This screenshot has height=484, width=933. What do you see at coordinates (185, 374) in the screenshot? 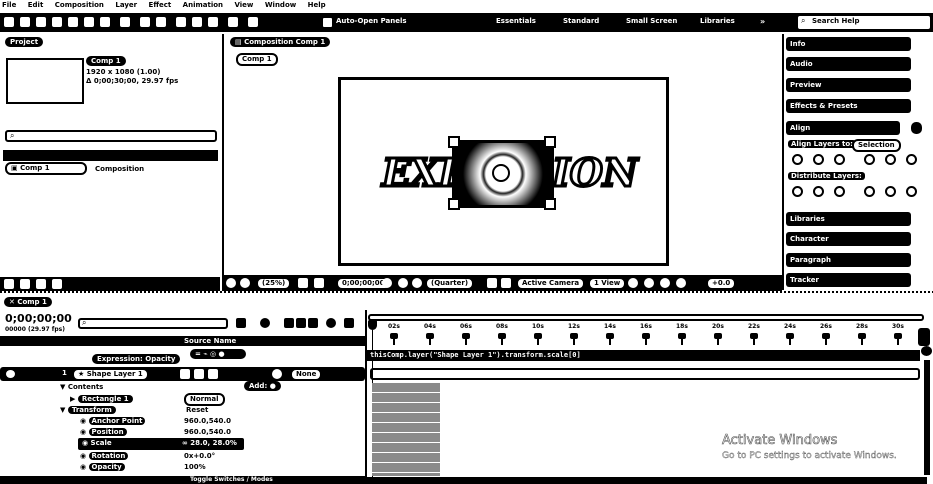
I see `layer-switch-shy-icon` at bounding box center [185, 374].